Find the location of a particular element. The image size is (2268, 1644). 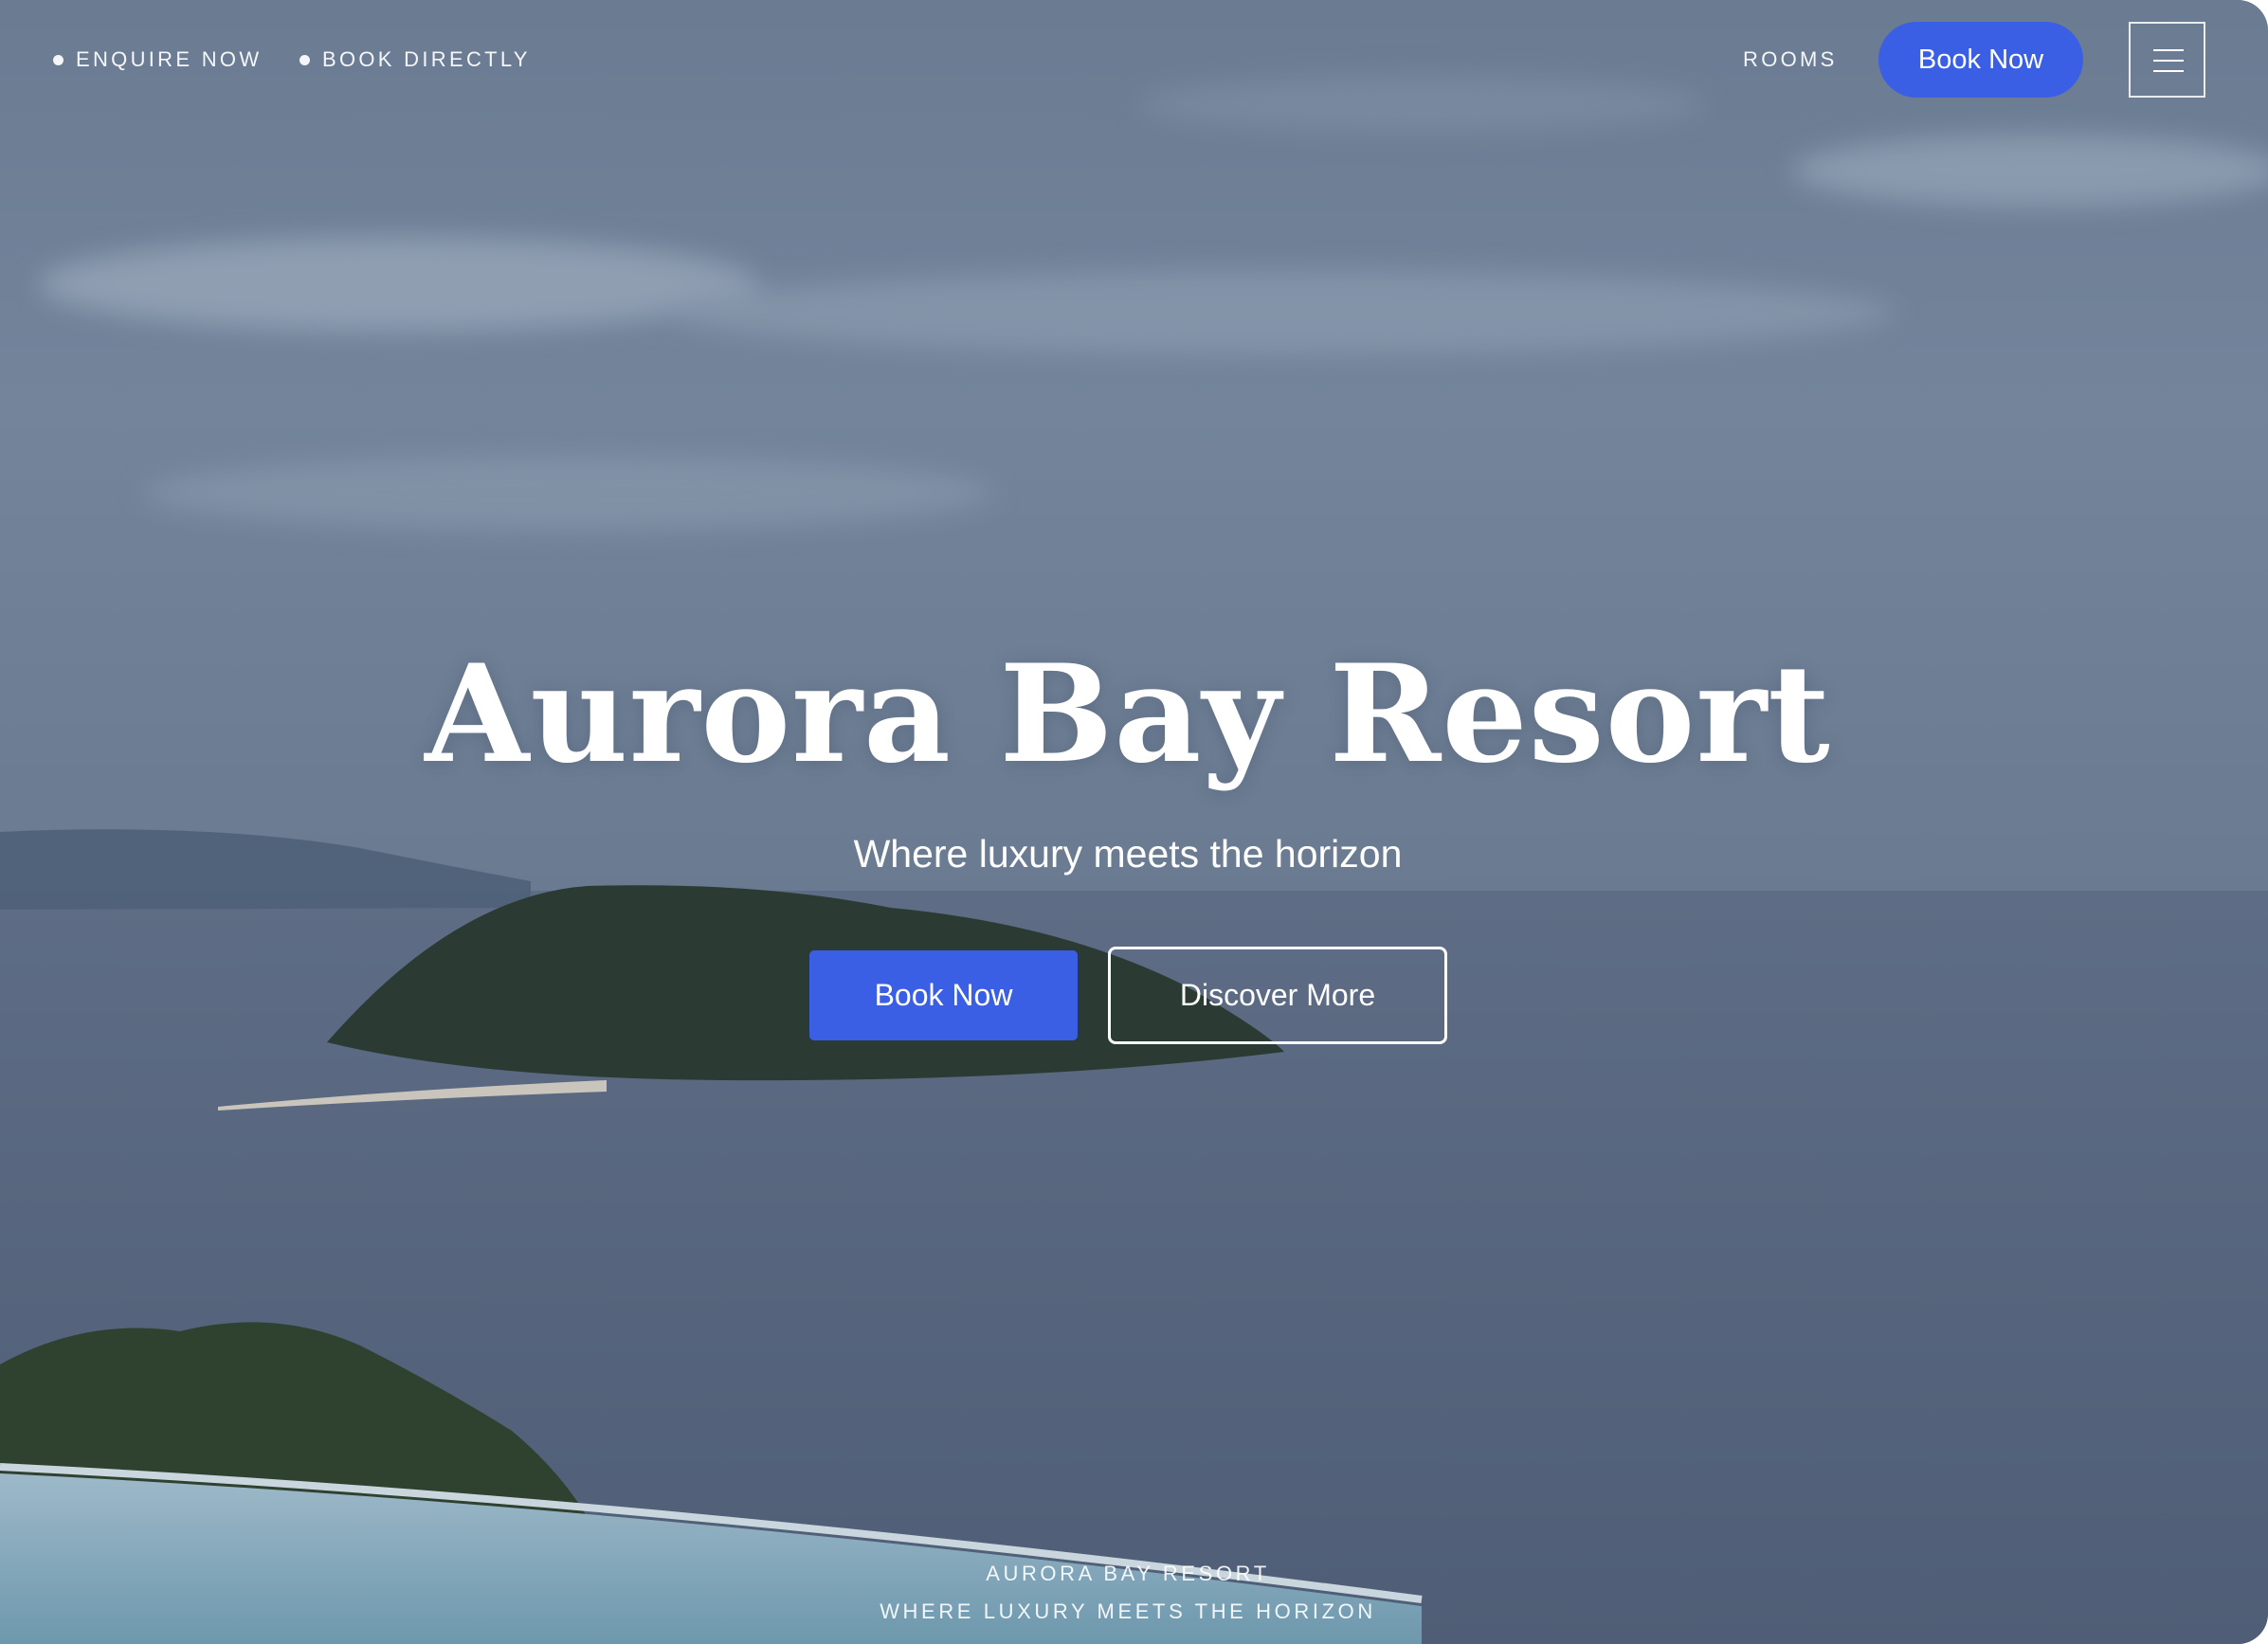

enquire-now-label: ENQUIRE NOW is located at coordinates (169, 59).